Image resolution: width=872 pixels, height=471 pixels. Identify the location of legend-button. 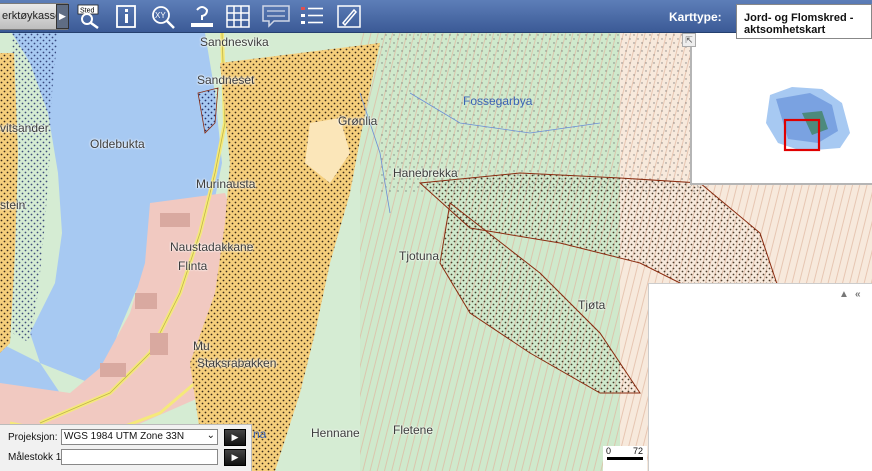
(312, 16).